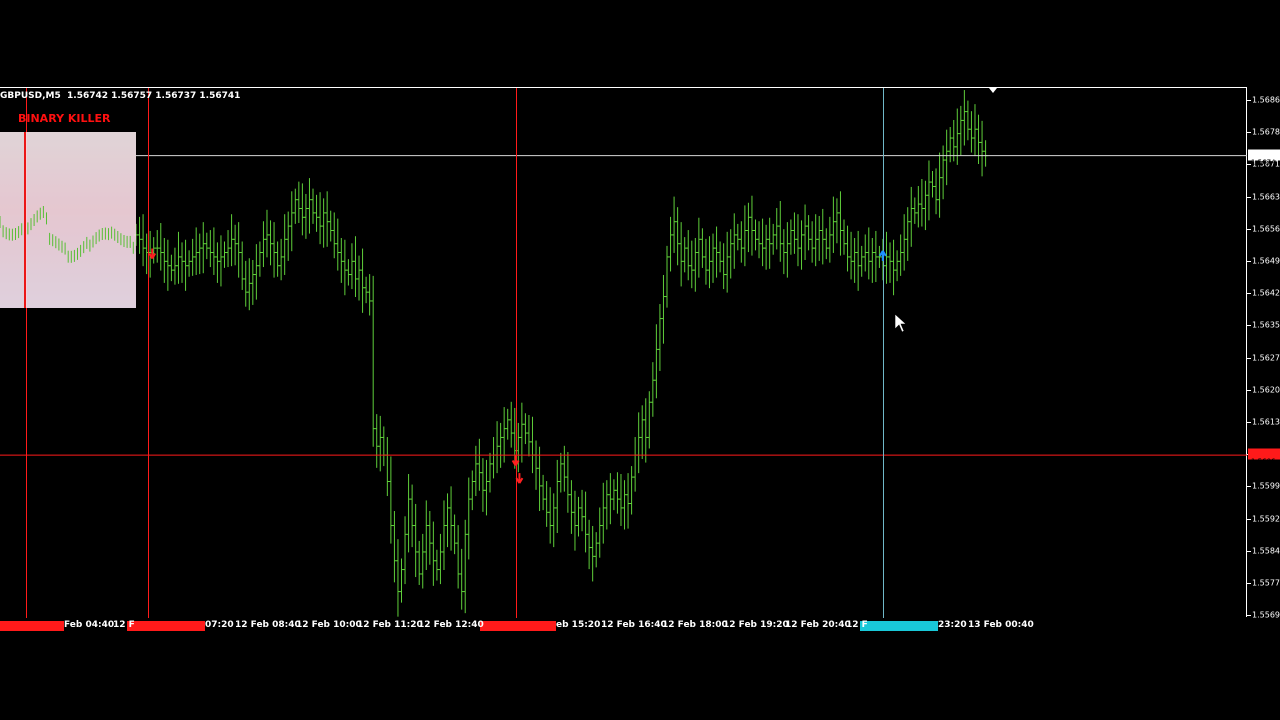 This screenshot has height=720, width=1280. What do you see at coordinates (1263, 461) in the screenshot?
I see `red-level-text: 1.5606` at bounding box center [1263, 461].